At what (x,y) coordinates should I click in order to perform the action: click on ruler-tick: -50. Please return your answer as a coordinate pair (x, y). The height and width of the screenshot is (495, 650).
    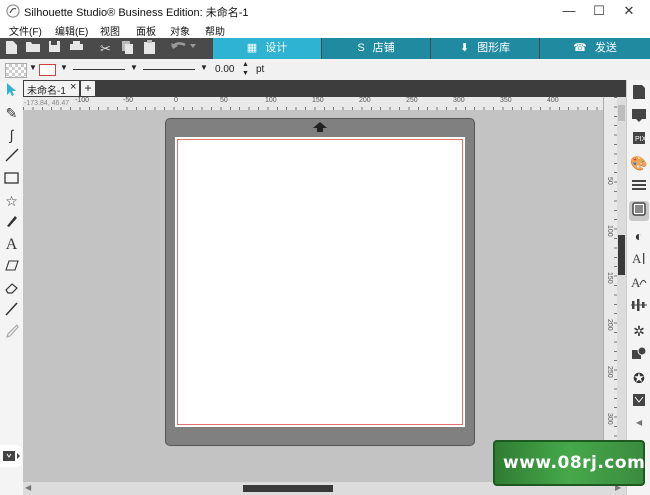
    Looking at the image, I should click on (128, 100).